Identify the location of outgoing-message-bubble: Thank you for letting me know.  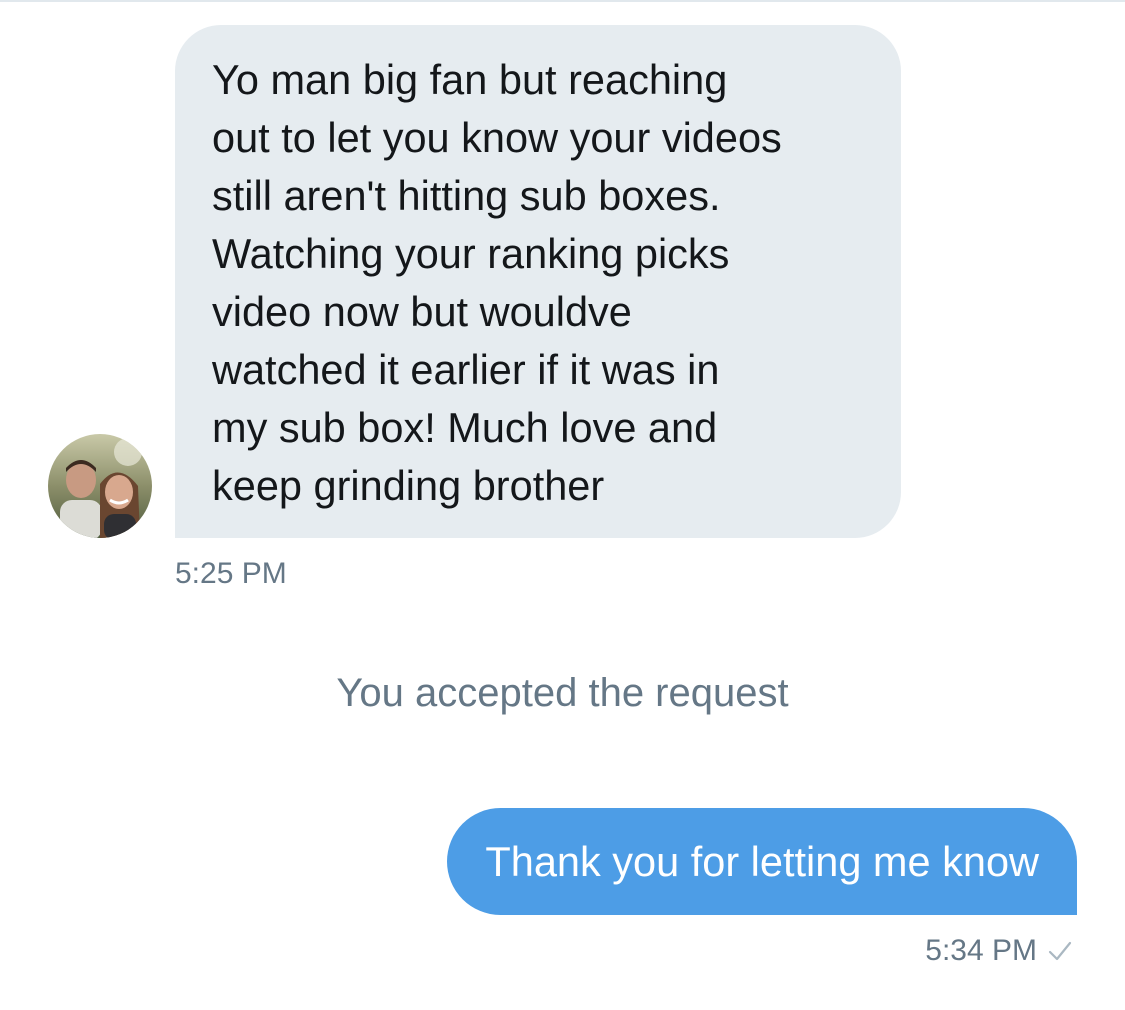
(762, 861).